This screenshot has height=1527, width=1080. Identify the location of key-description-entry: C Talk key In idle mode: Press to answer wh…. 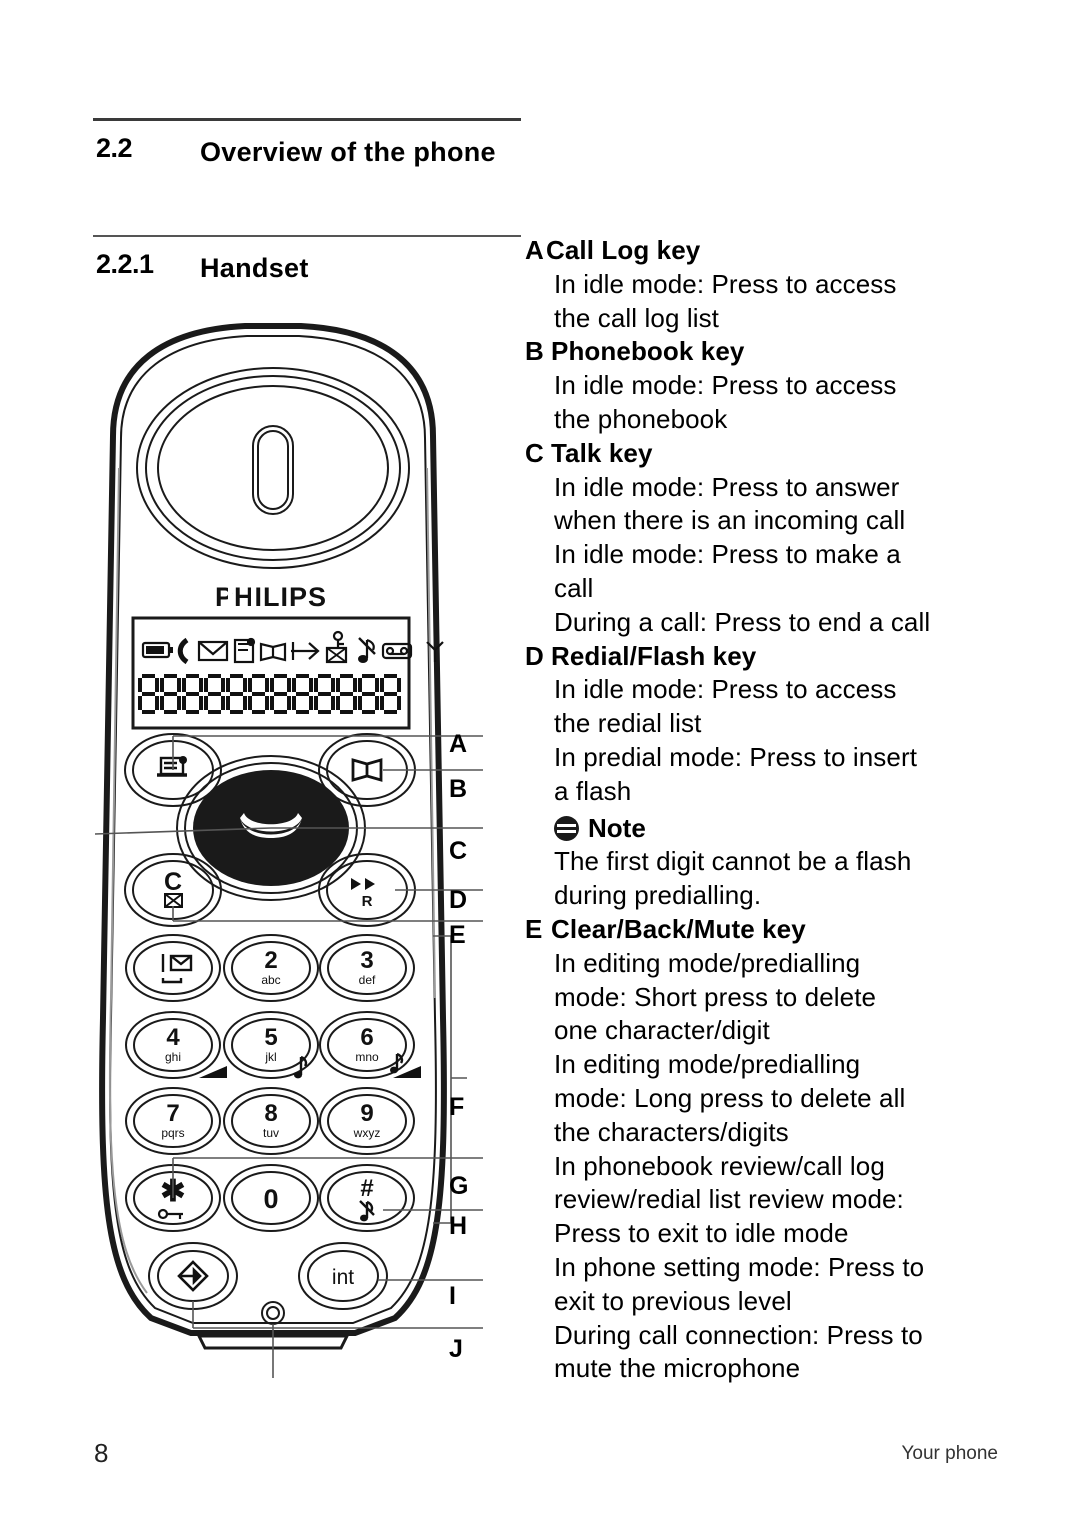
(765, 538).